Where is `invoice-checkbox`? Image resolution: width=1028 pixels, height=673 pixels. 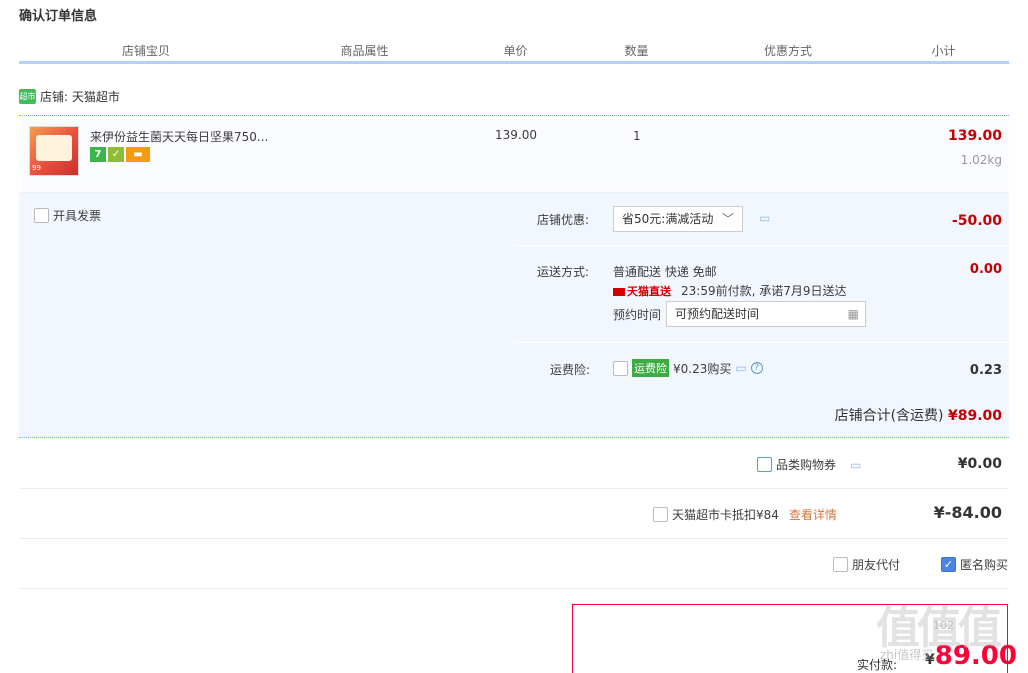 invoice-checkbox is located at coordinates (41, 215).